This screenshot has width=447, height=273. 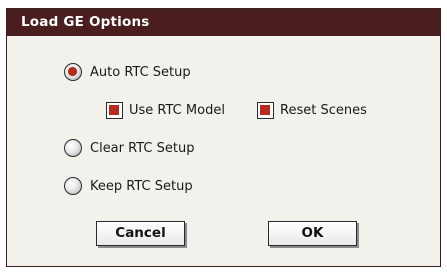 I want to click on use-rtc-model-label: Use RTC Model, so click(x=177, y=110).